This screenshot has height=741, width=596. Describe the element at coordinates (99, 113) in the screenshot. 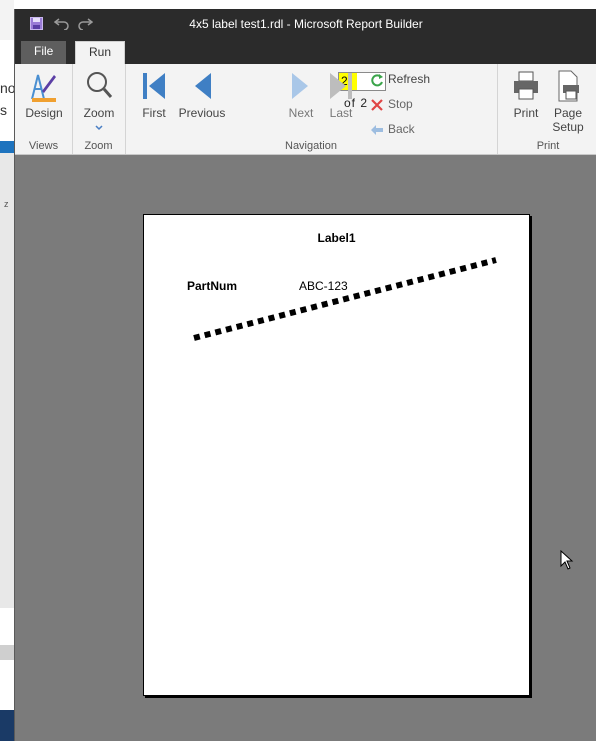

I see `zoom-label: Zoom` at that location.